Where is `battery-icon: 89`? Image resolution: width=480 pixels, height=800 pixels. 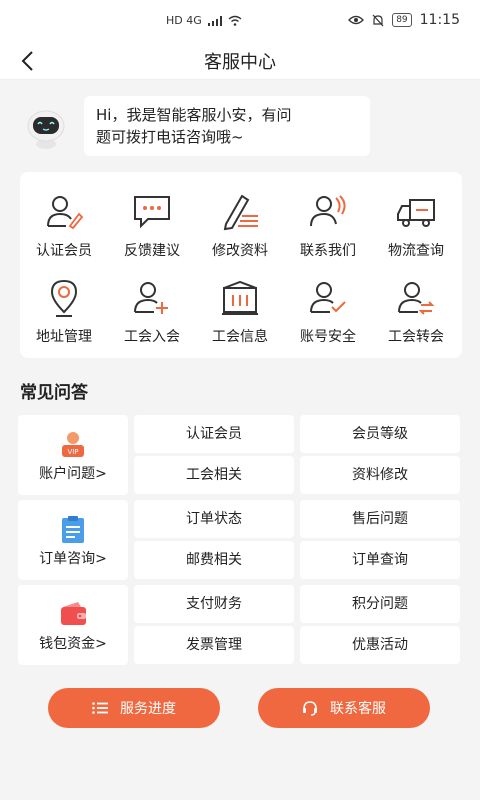 battery-icon: 89 is located at coordinates (402, 20).